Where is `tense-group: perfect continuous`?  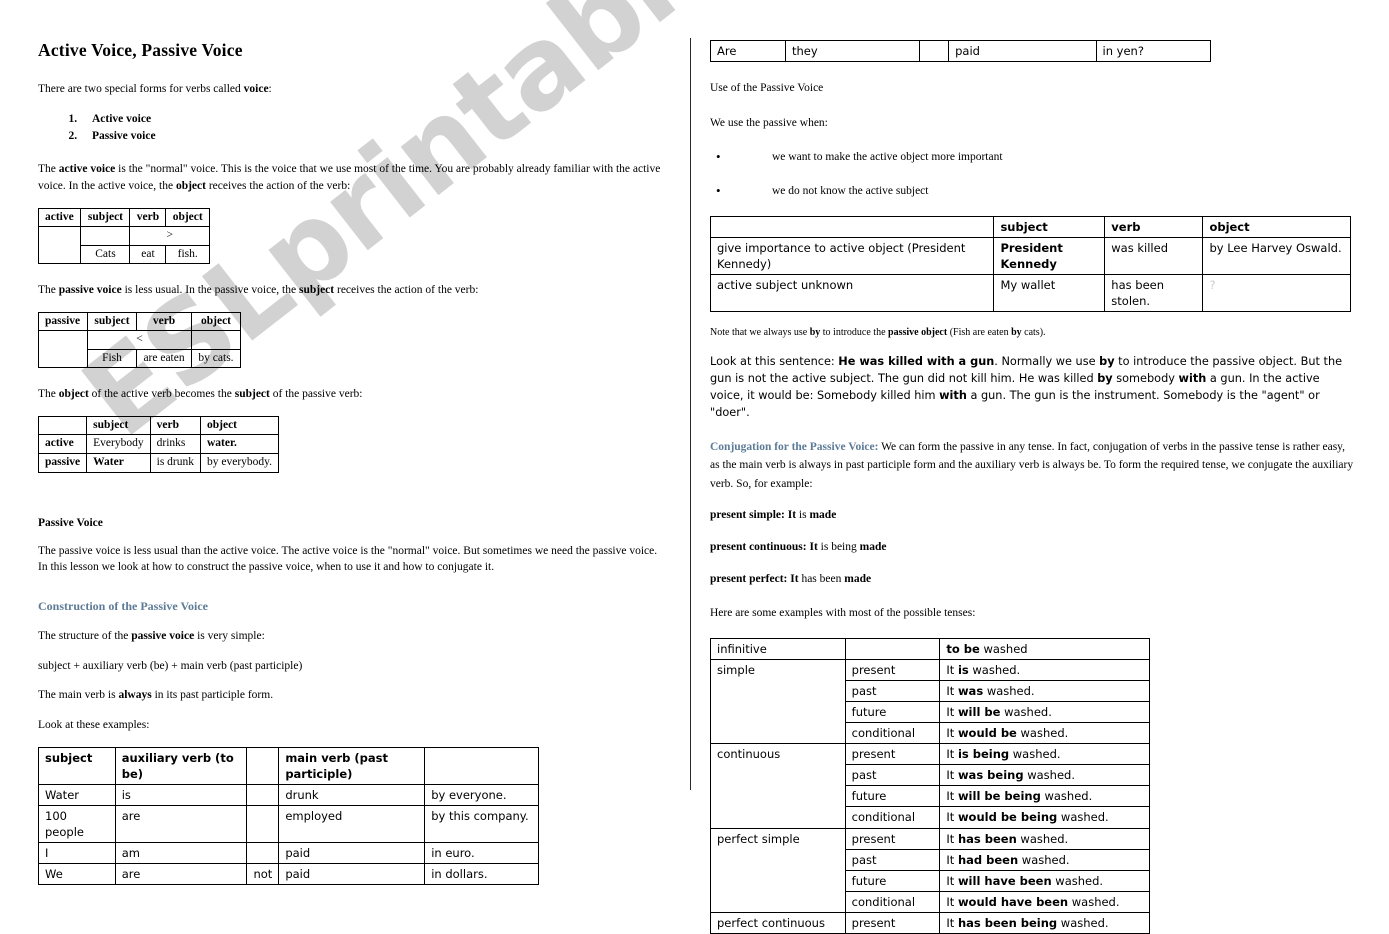 tense-group: perfect continuous is located at coordinates (778, 922).